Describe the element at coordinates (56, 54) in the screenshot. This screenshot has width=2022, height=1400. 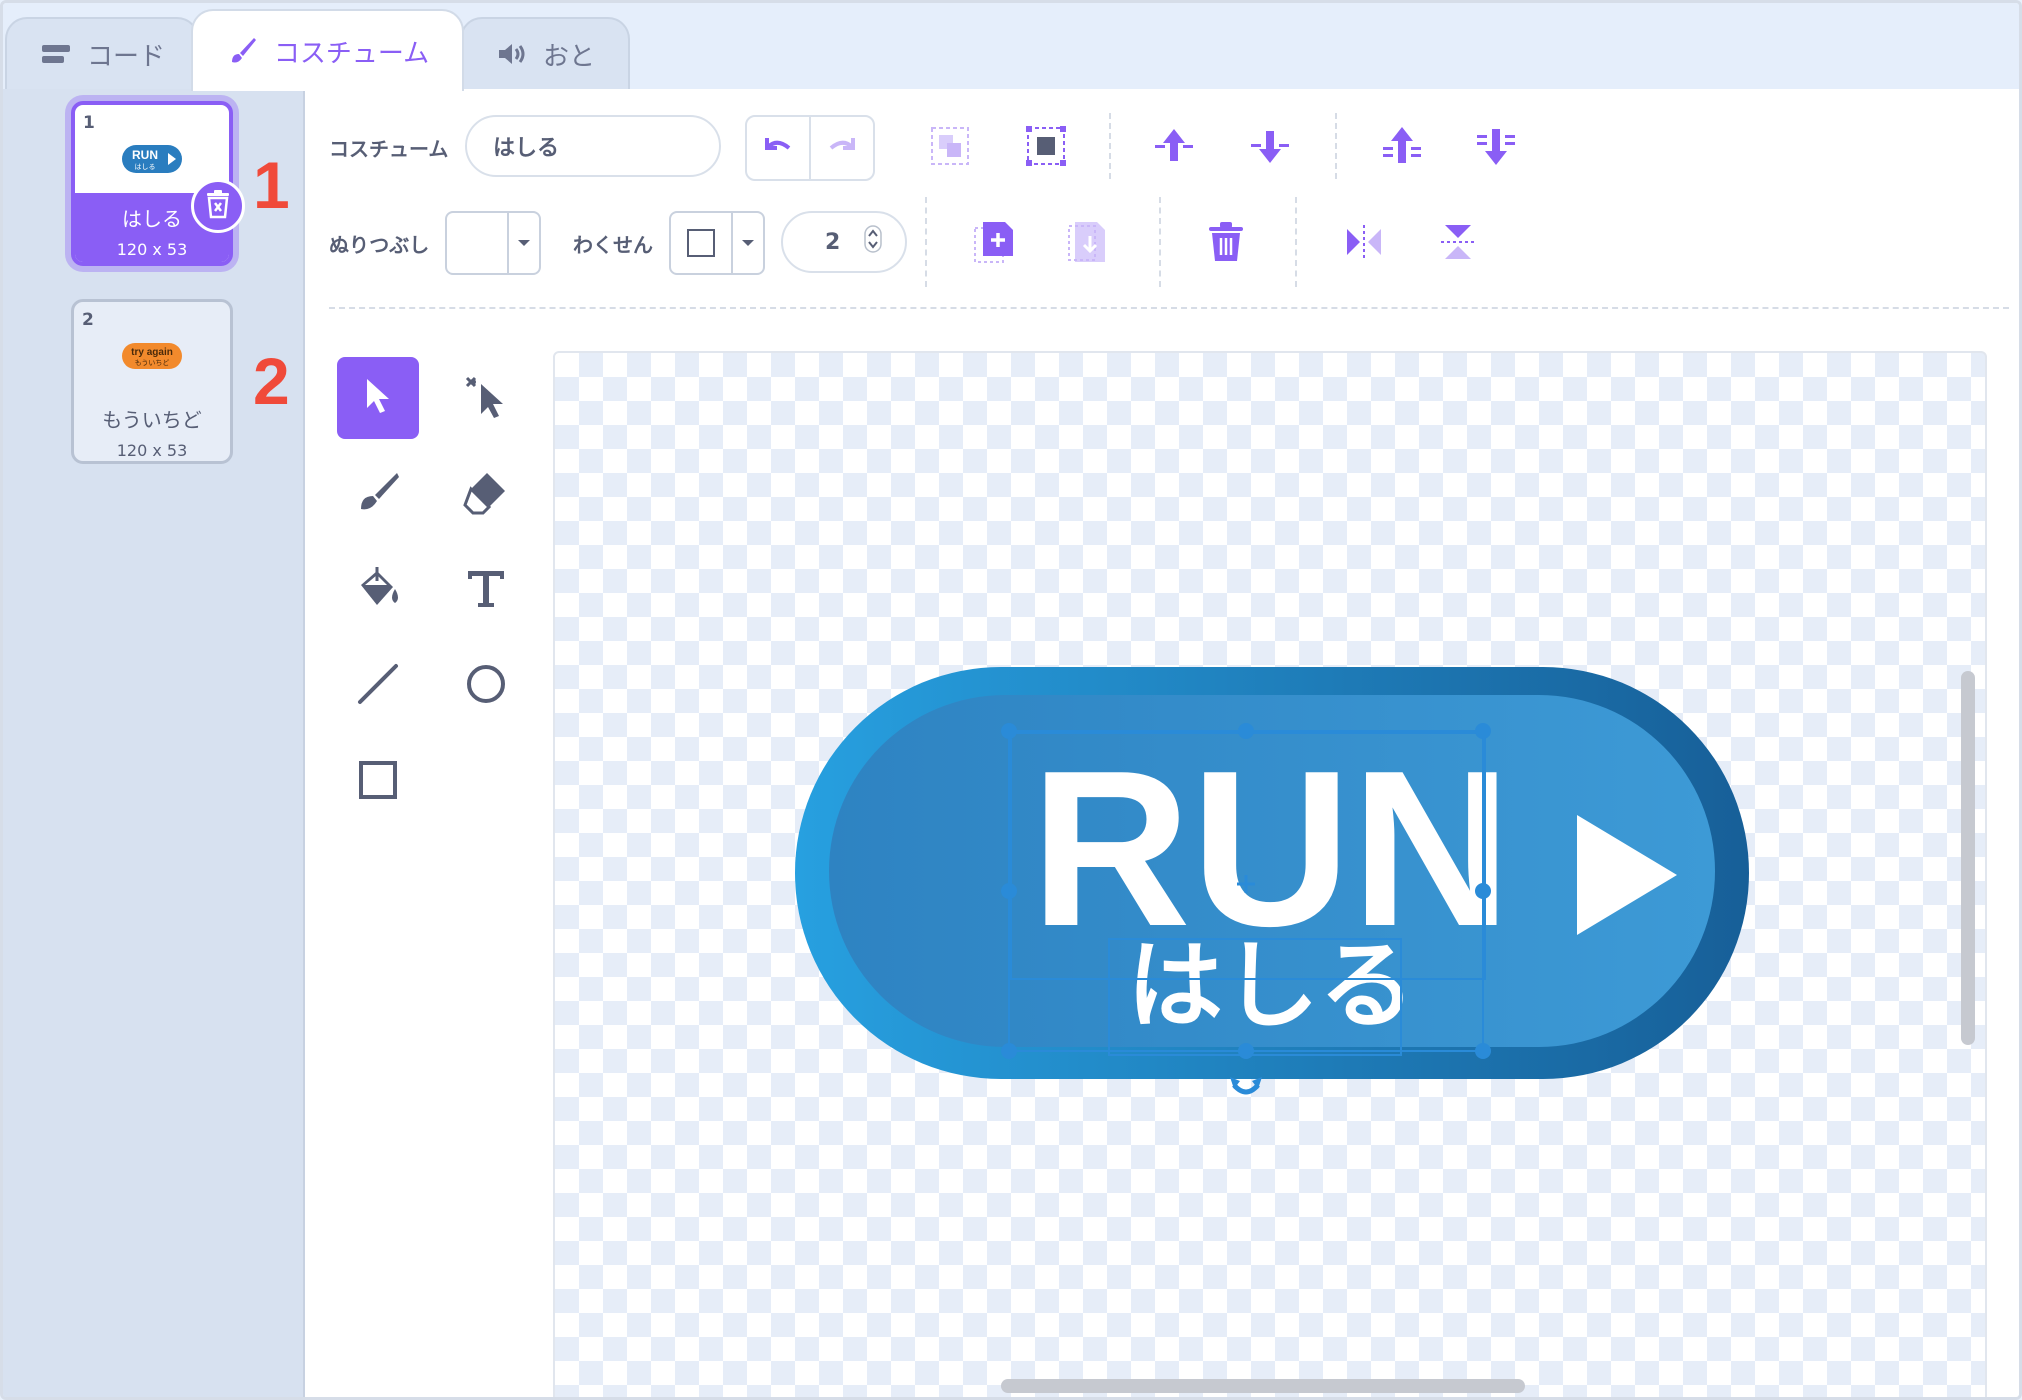
I see `code-blocks-icon` at that location.